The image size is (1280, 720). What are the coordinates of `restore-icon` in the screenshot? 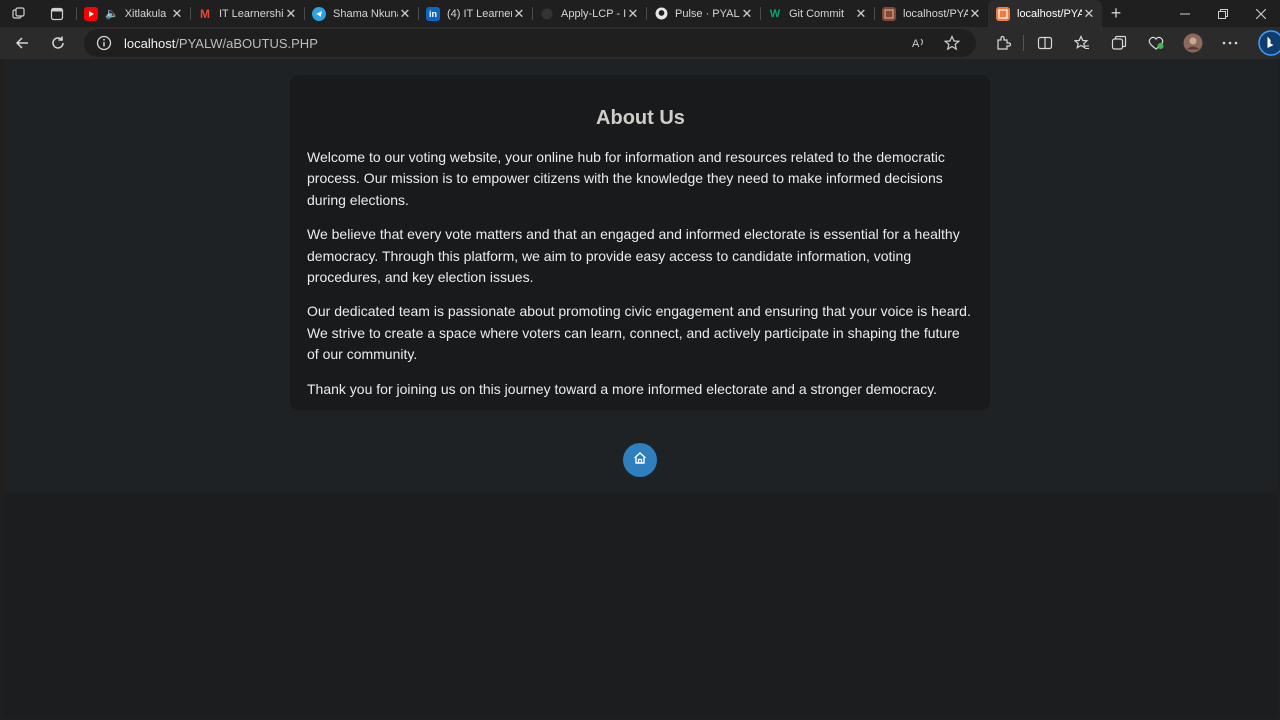 It's located at (1223, 13).